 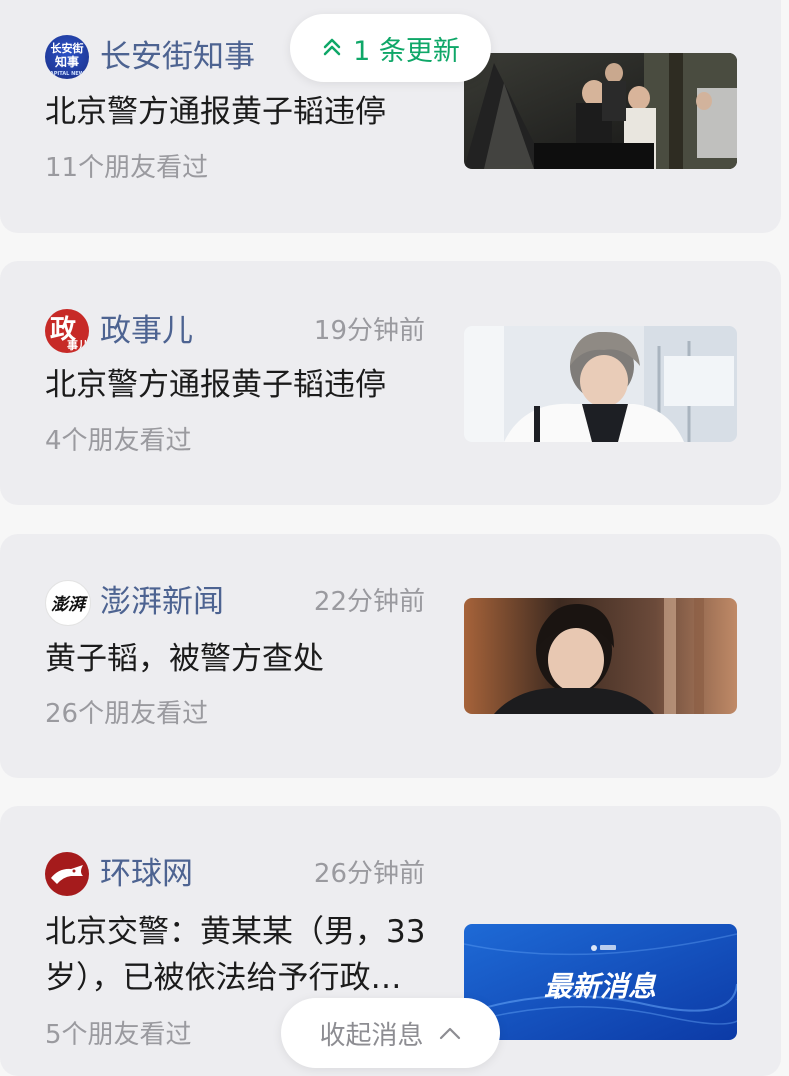 I want to click on source-avatar: 政 事儿, so click(x=67, y=331).